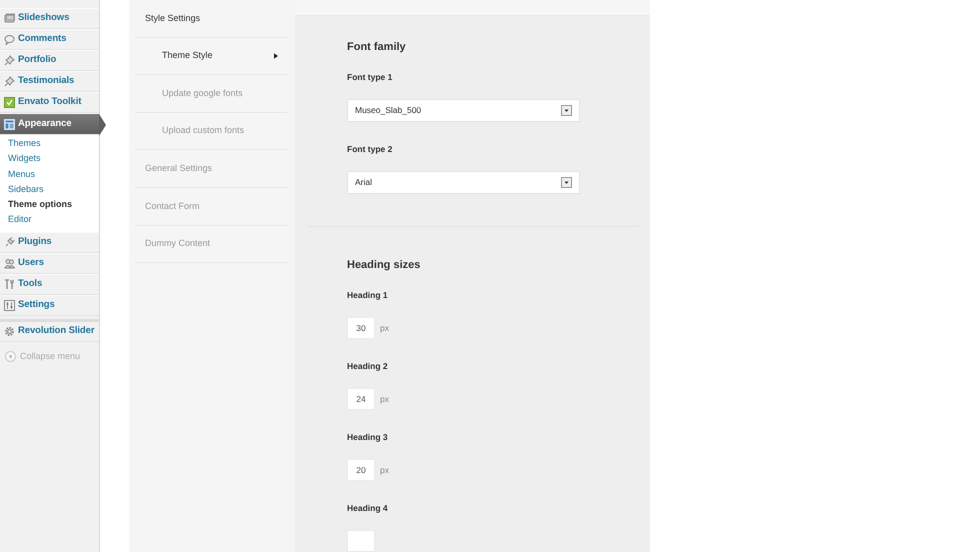 This screenshot has width=958, height=552. What do you see at coordinates (49, 18) in the screenshot?
I see `admin-menu-item: Slideshows` at bounding box center [49, 18].